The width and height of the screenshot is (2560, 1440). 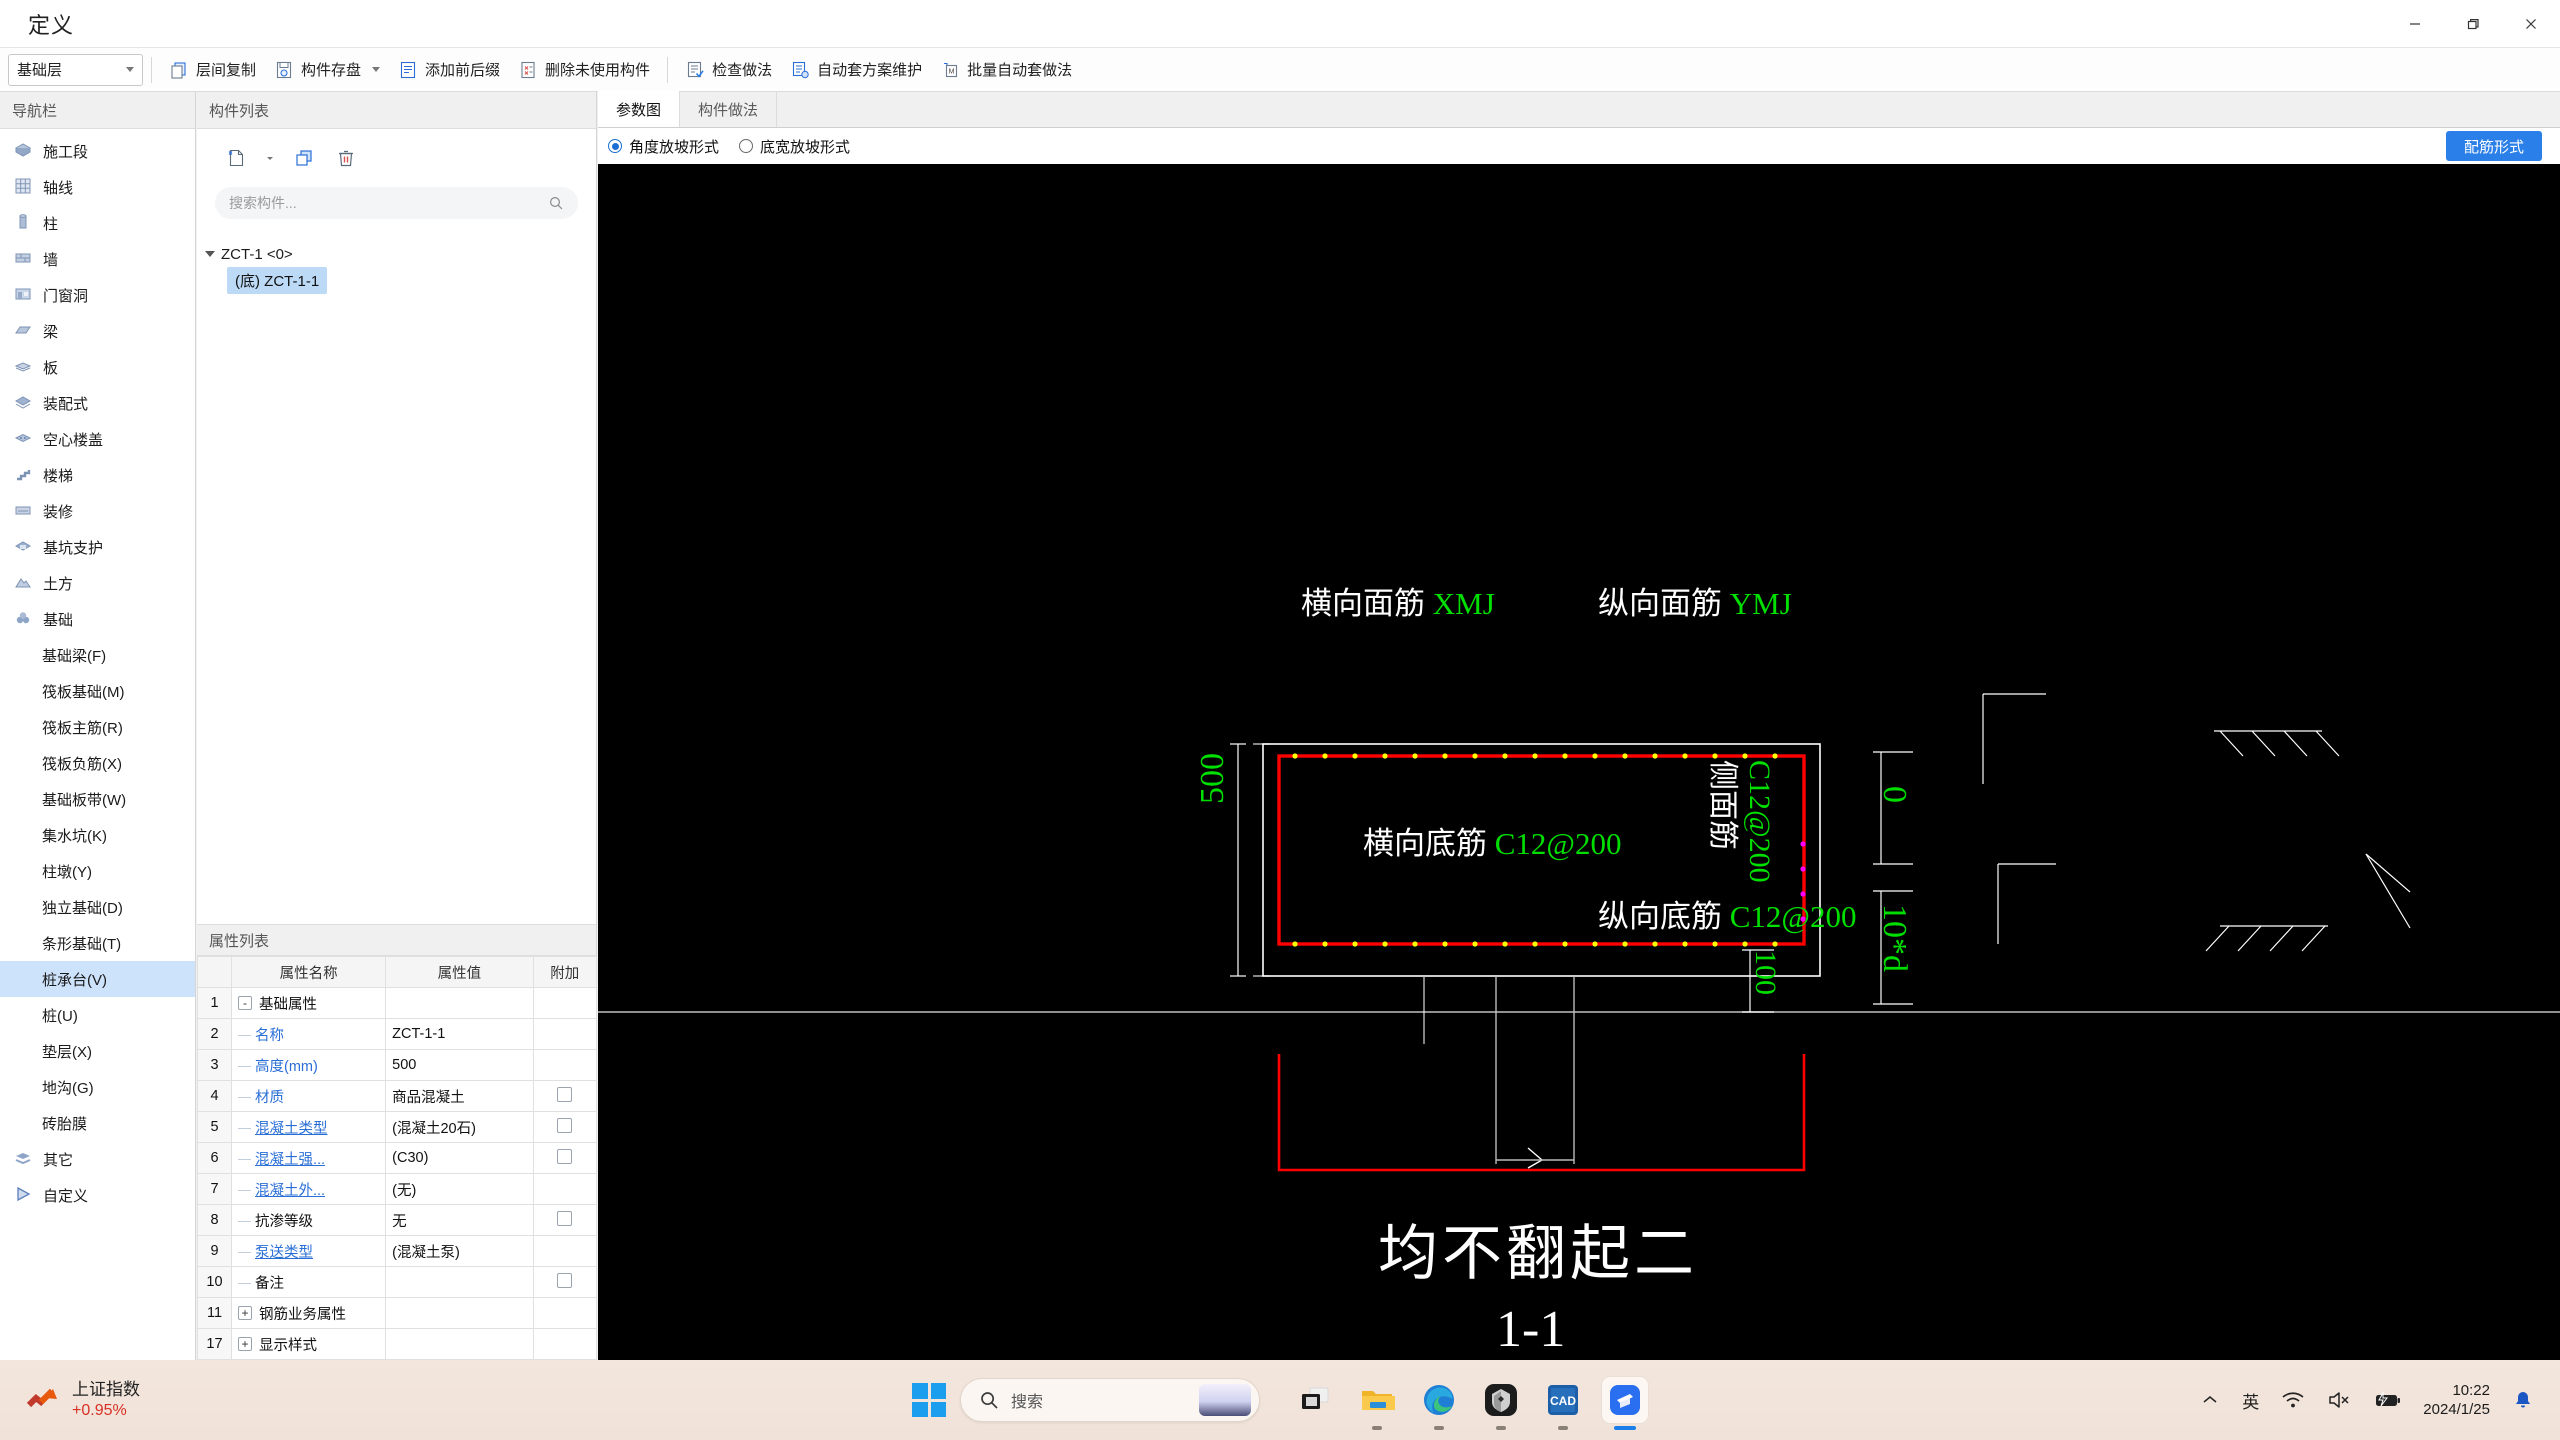 What do you see at coordinates (97, 907) in the screenshot?
I see `sidebar-item-21: 独立基础(D)` at bounding box center [97, 907].